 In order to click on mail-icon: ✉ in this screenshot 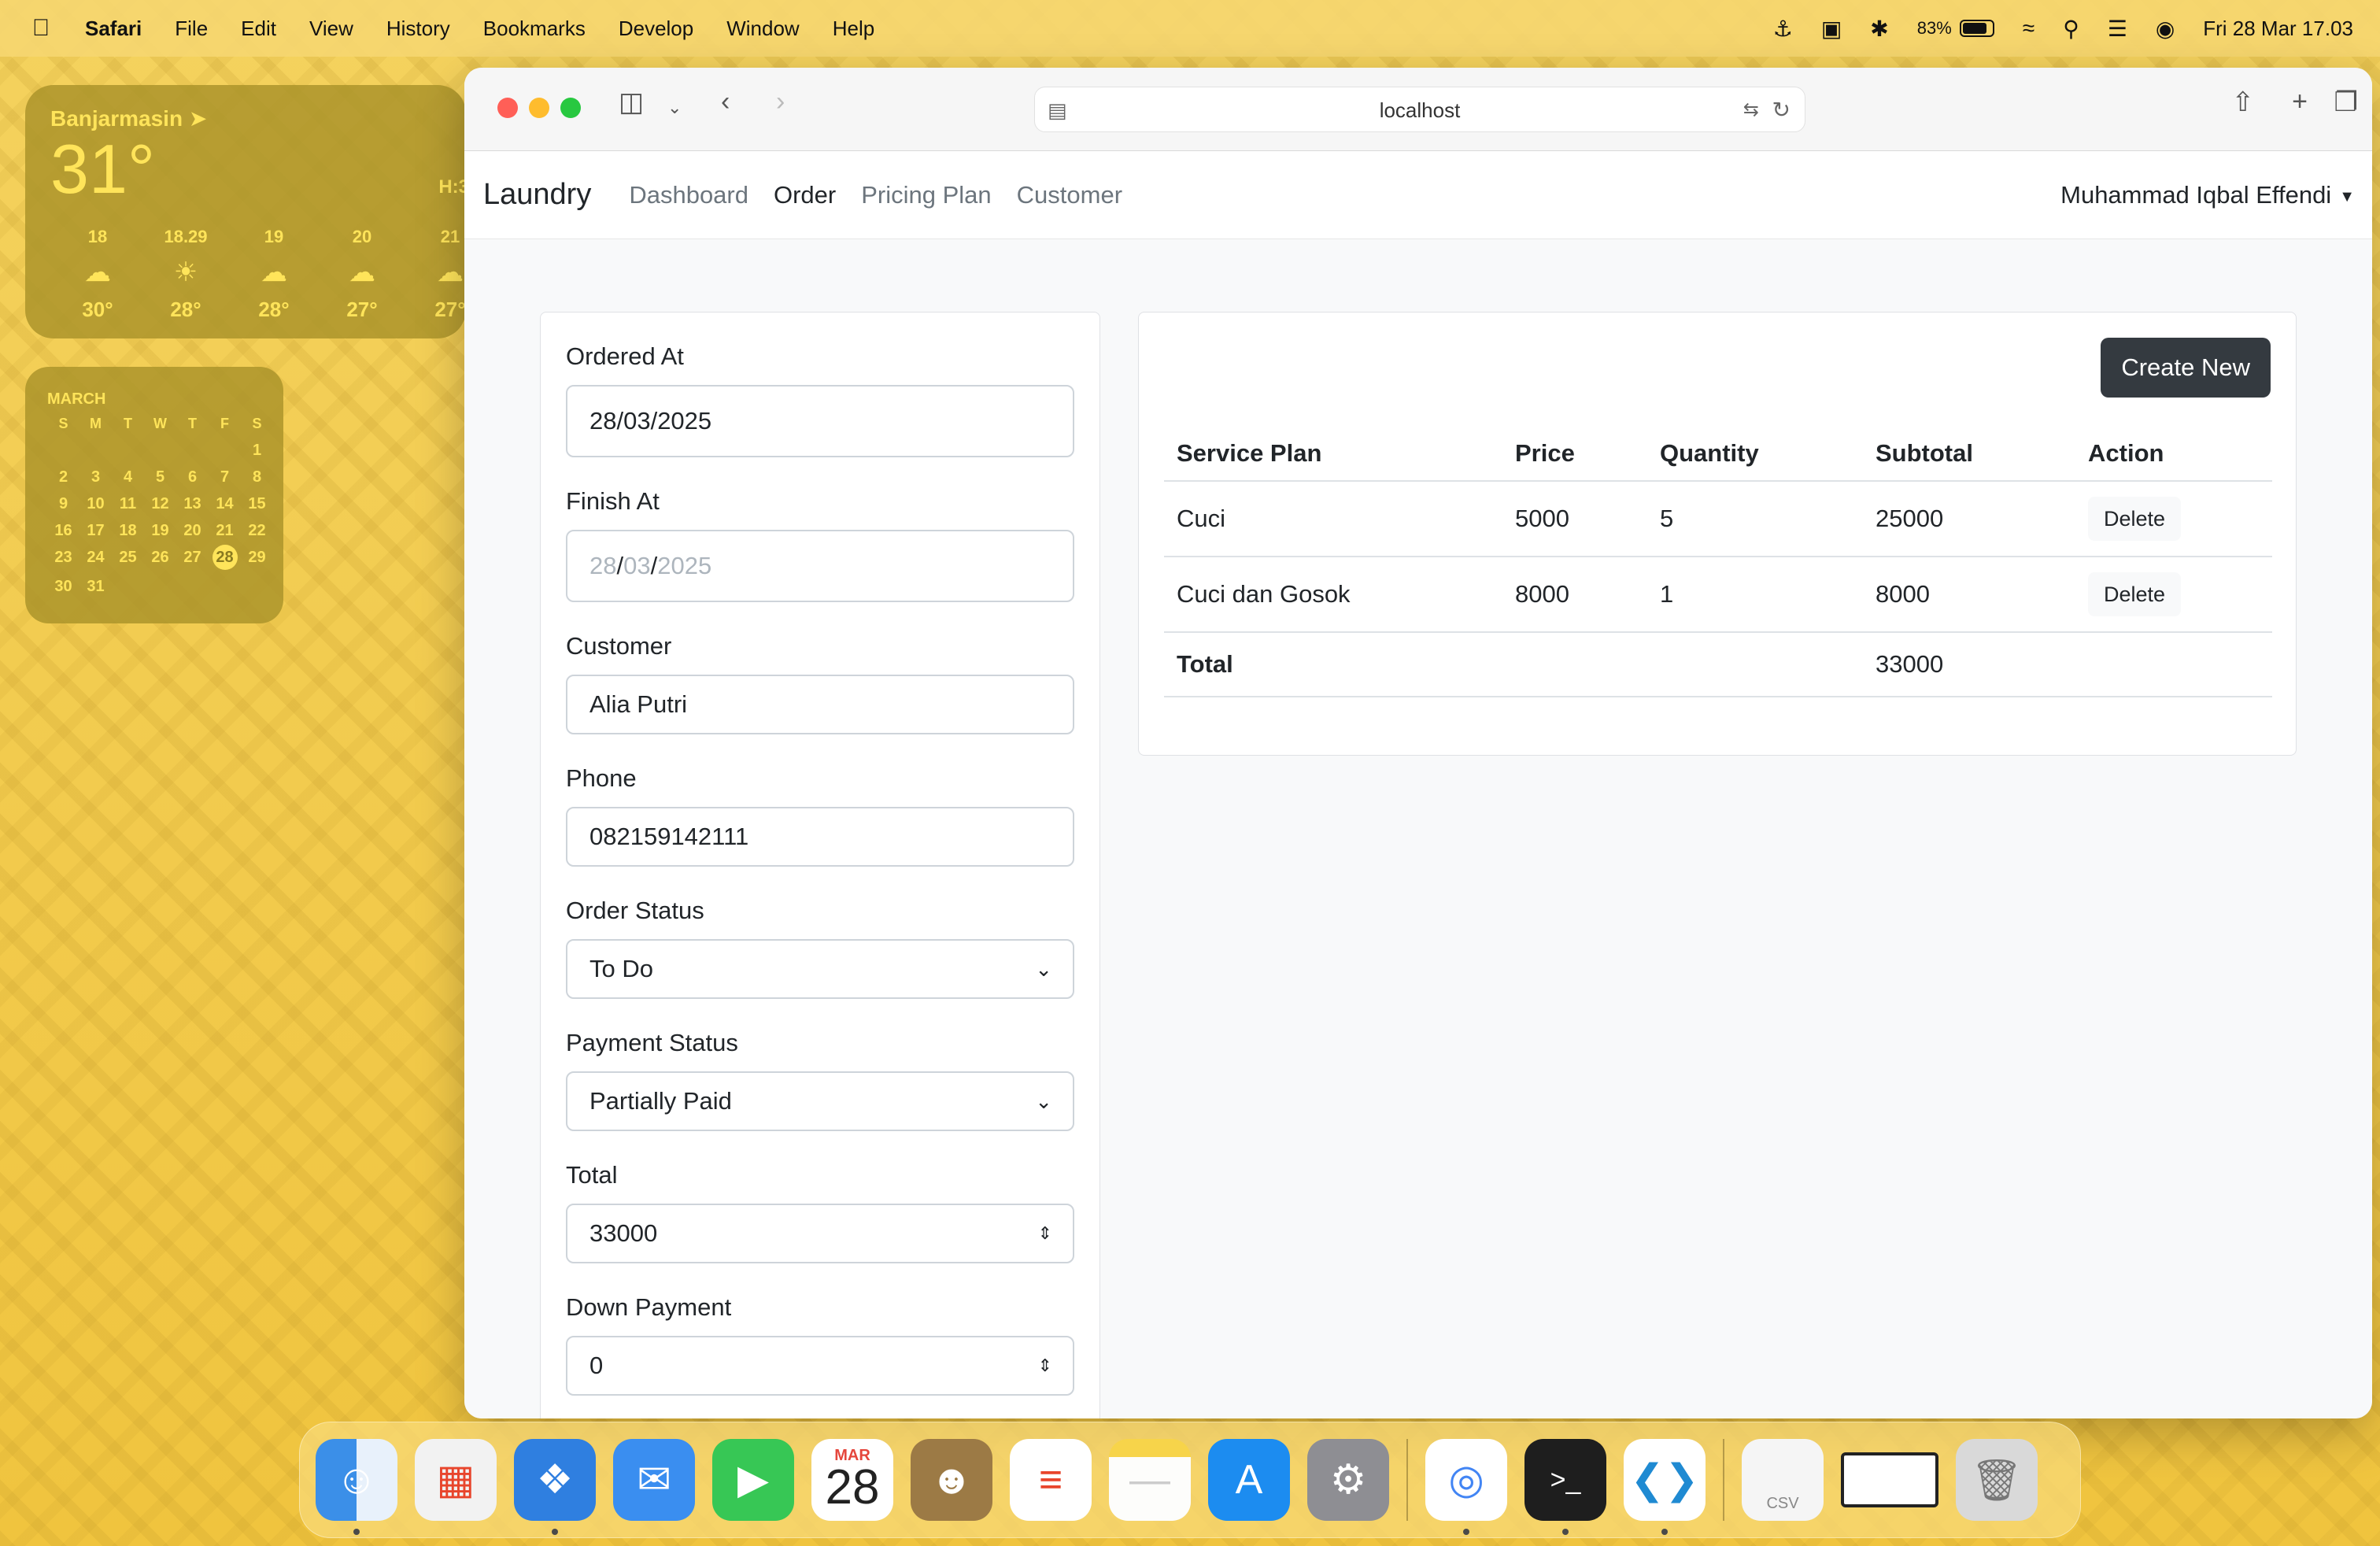, I will do `click(654, 1480)`.